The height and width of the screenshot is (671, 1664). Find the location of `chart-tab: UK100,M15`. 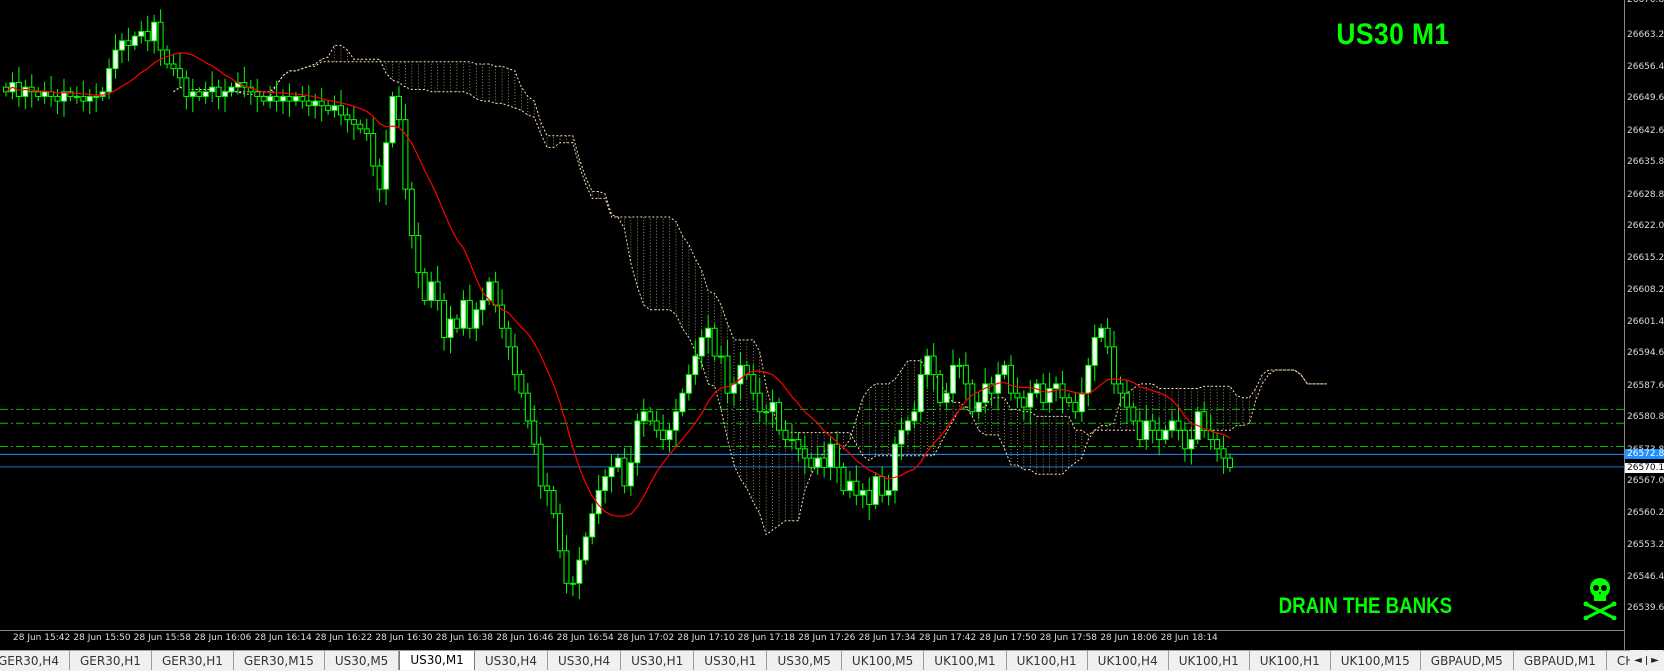

chart-tab: UK100,M15 is located at coordinates (1376, 660).